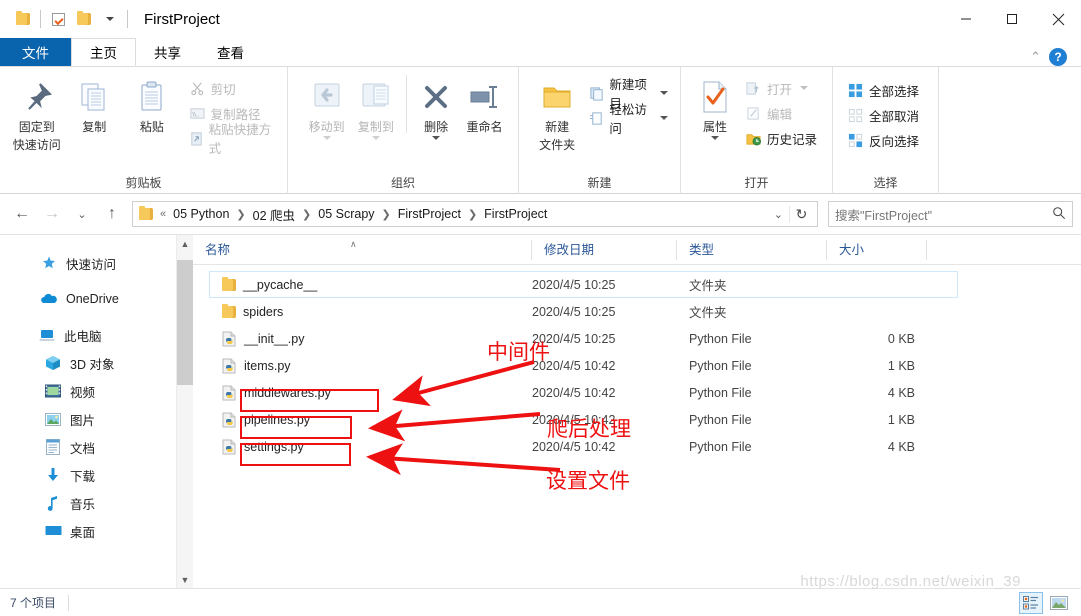 The image size is (1081, 616). Describe the element at coordinates (604, 249) in the screenshot. I see `column-header-date: 修改日期` at that location.